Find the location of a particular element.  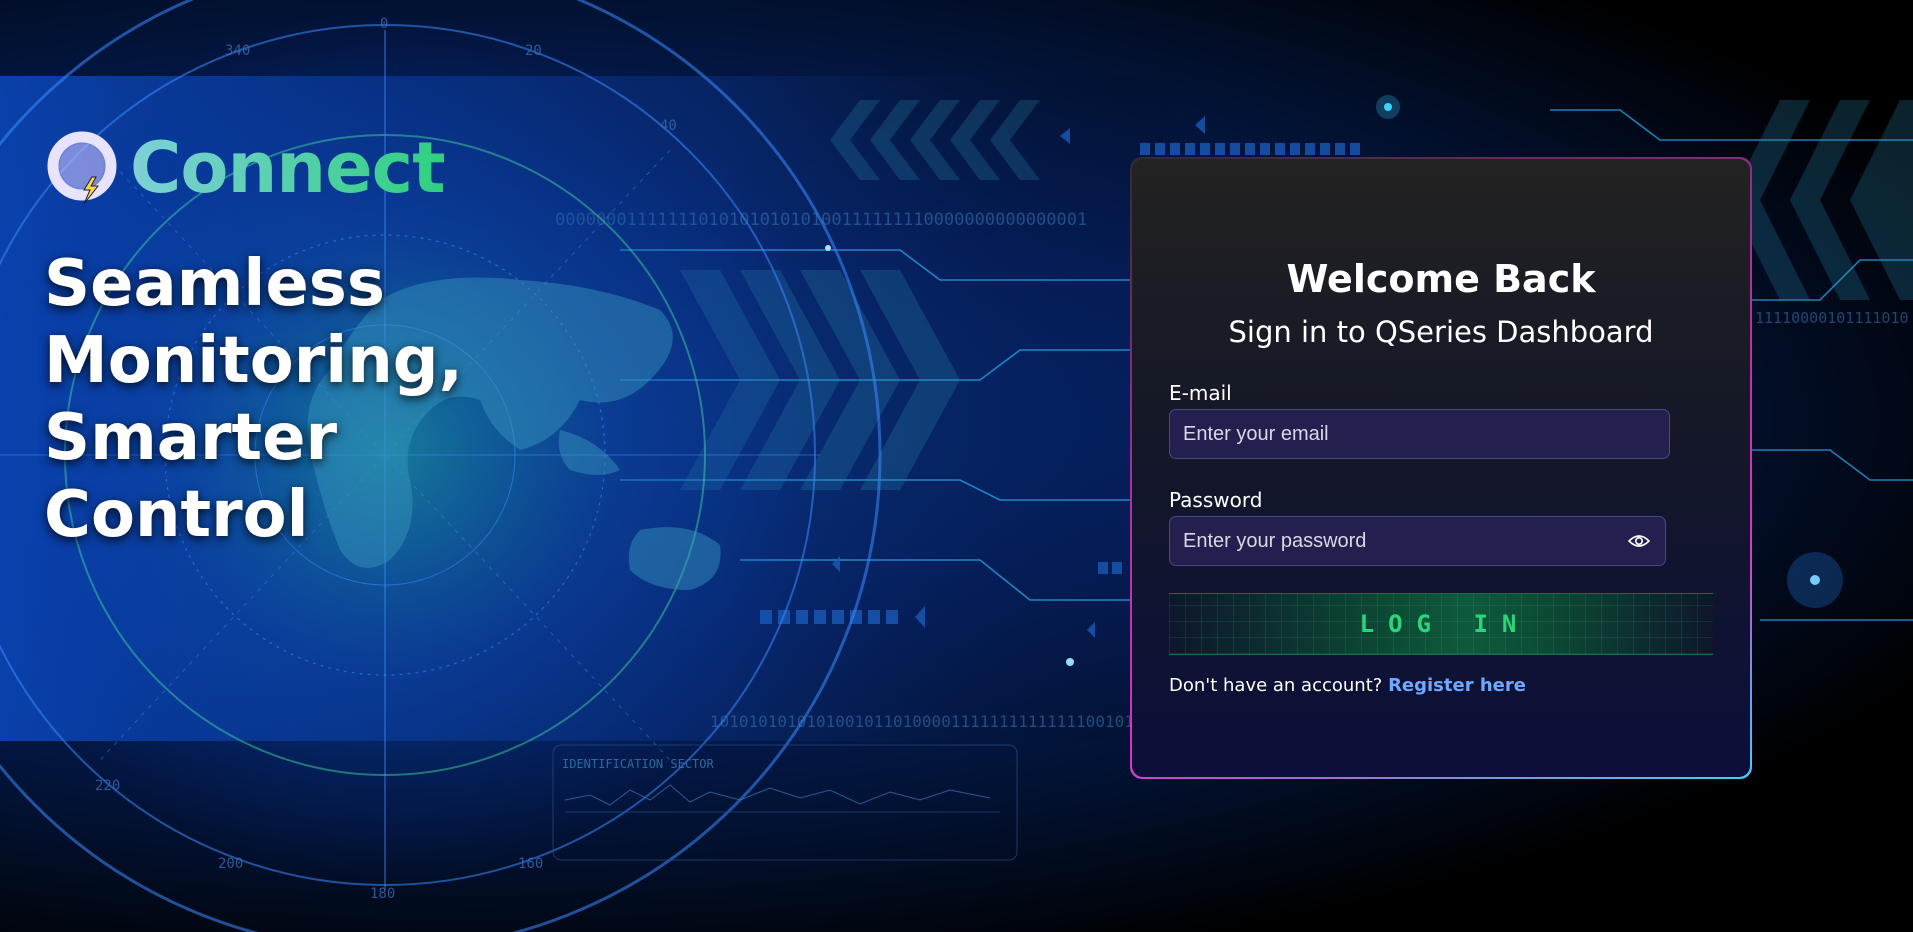

hero-line: Monitoring, is located at coordinates (253, 361).